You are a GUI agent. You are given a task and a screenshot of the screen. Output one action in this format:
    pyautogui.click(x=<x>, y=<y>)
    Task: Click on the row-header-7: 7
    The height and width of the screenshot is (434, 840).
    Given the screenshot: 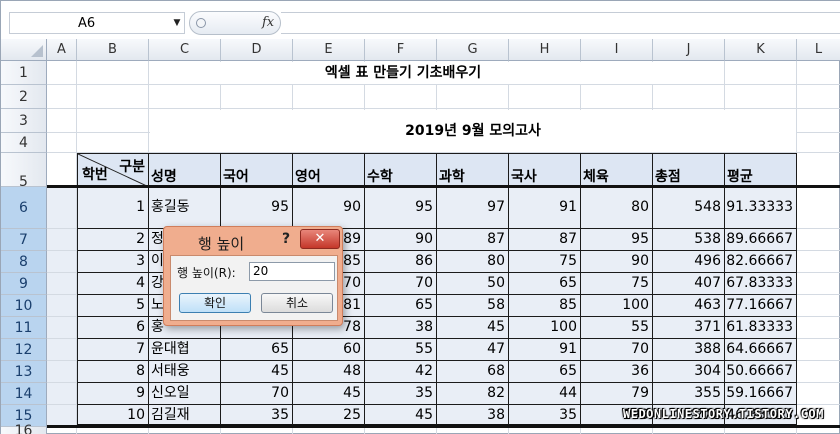 What is the action you would take?
    pyautogui.click(x=24, y=240)
    